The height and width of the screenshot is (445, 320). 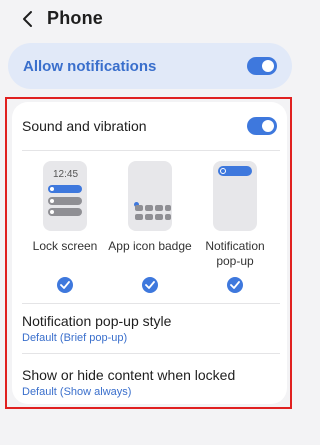 I want to click on preview-time: 12:45, so click(x=66, y=174).